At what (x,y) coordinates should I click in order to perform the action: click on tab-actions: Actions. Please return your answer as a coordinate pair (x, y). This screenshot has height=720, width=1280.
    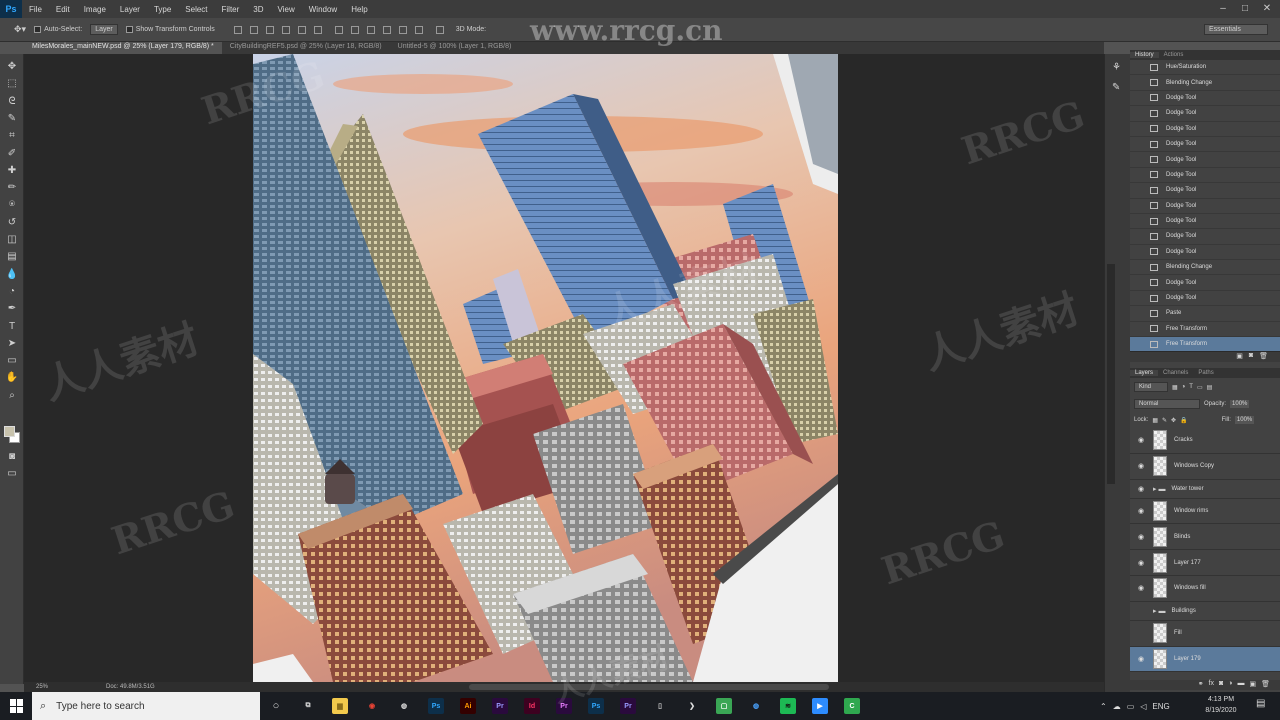
    Looking at the image, I should click on (1174, 55).